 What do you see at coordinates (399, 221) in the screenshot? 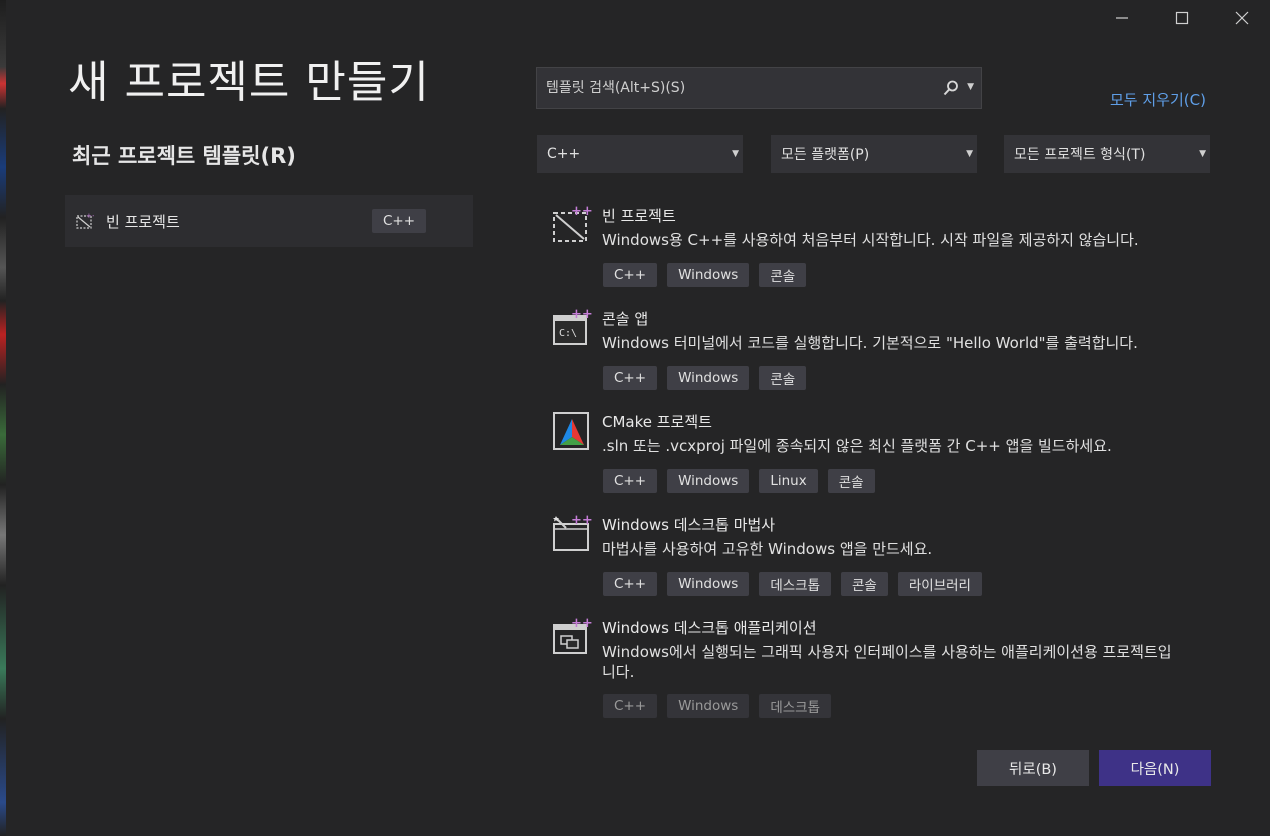
I see `recent-item-tag: C++` at bounding box center [399, 221].